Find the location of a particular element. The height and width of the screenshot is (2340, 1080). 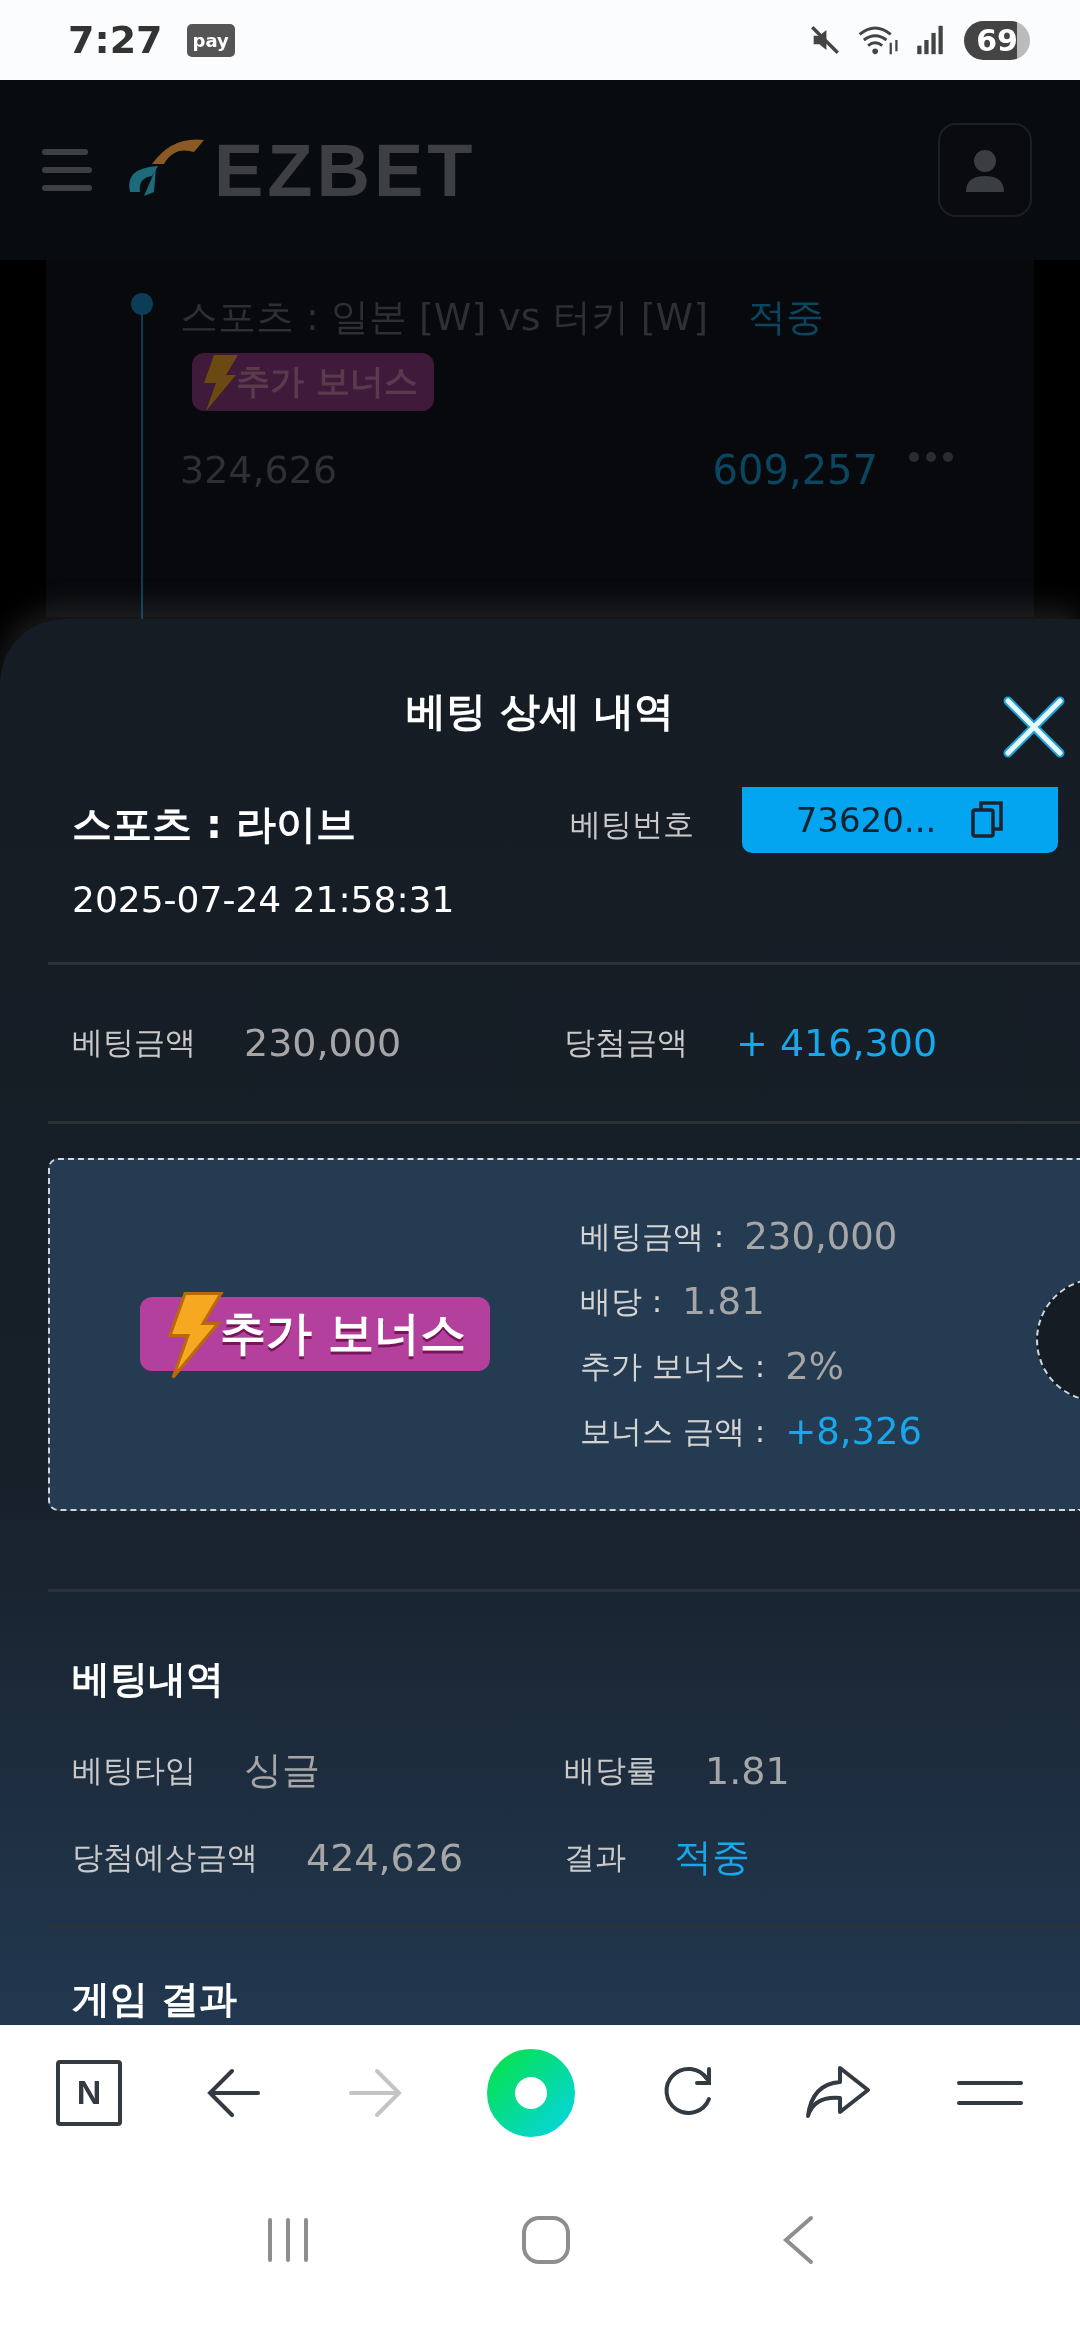

field-label: 베팅금액 is located at coordinates (134, 1042).